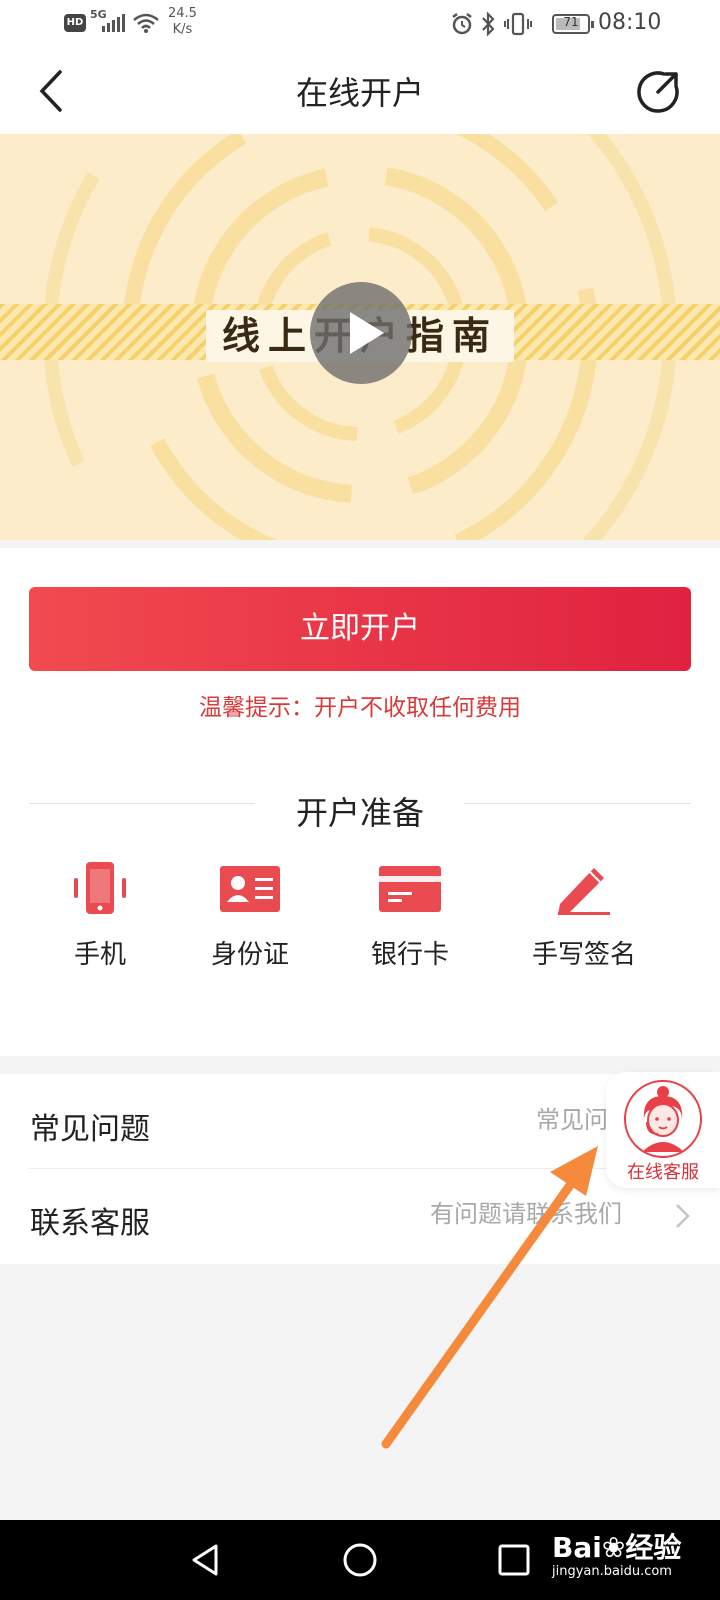 The width and height of the screenshot is (720, 1600). I want to click on online-service-button: 在线客服, so click(663, 1130).